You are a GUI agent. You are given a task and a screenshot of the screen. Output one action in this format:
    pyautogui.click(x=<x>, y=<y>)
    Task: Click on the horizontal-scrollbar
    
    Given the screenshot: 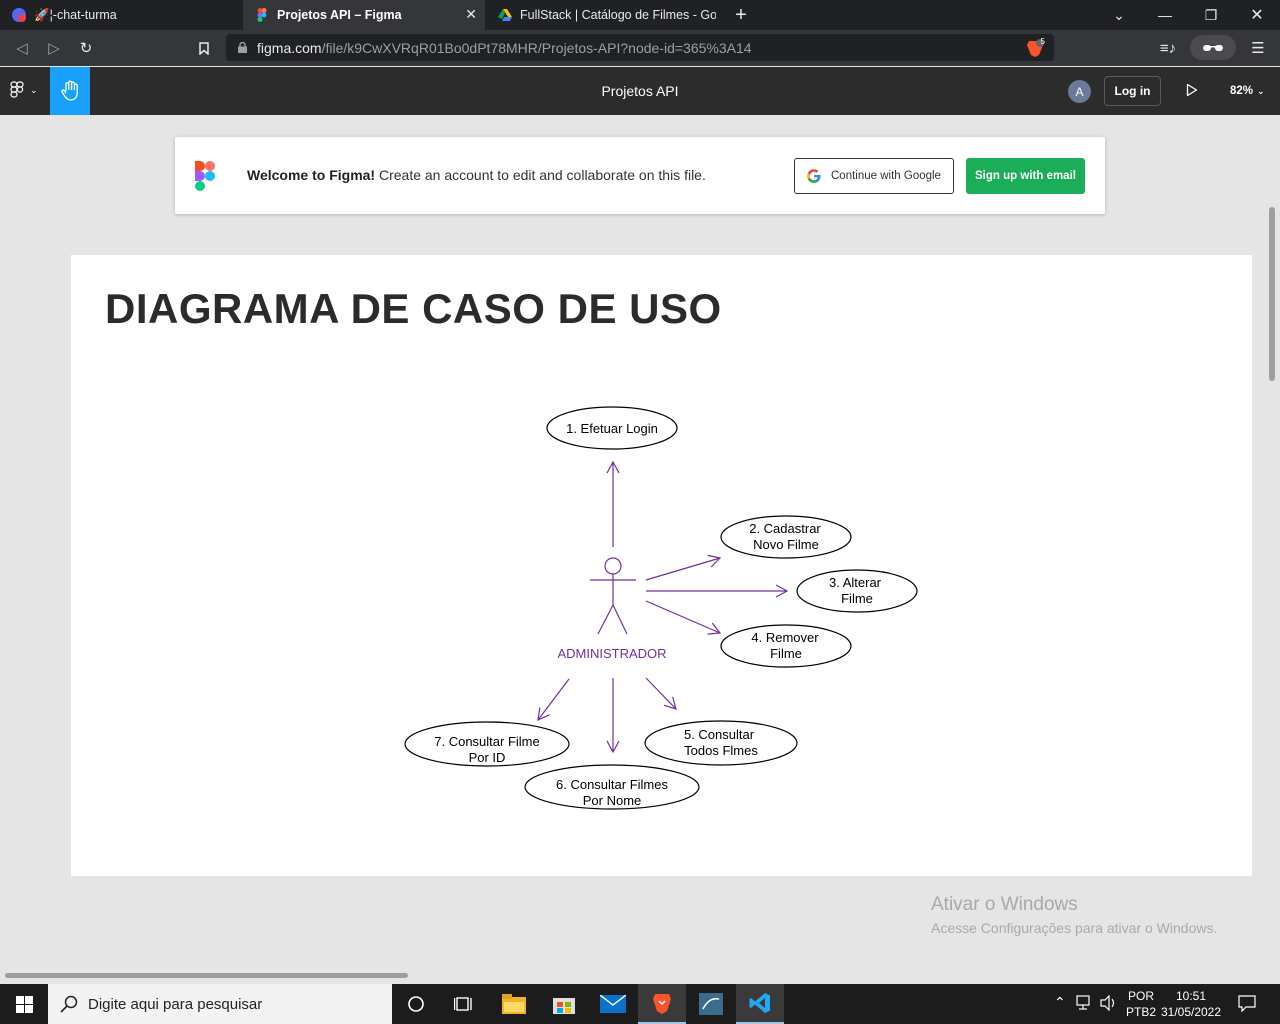 What is the action you would take?
    pyautogui.click(x=206, y=975)
    